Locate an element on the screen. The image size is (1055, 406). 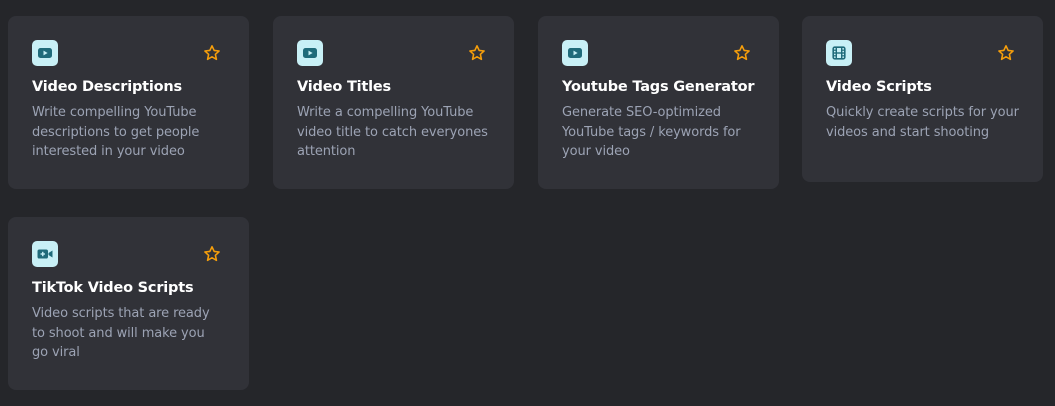
card-description-line: Write a compelling YouTube is located at coordinates (385, 112).